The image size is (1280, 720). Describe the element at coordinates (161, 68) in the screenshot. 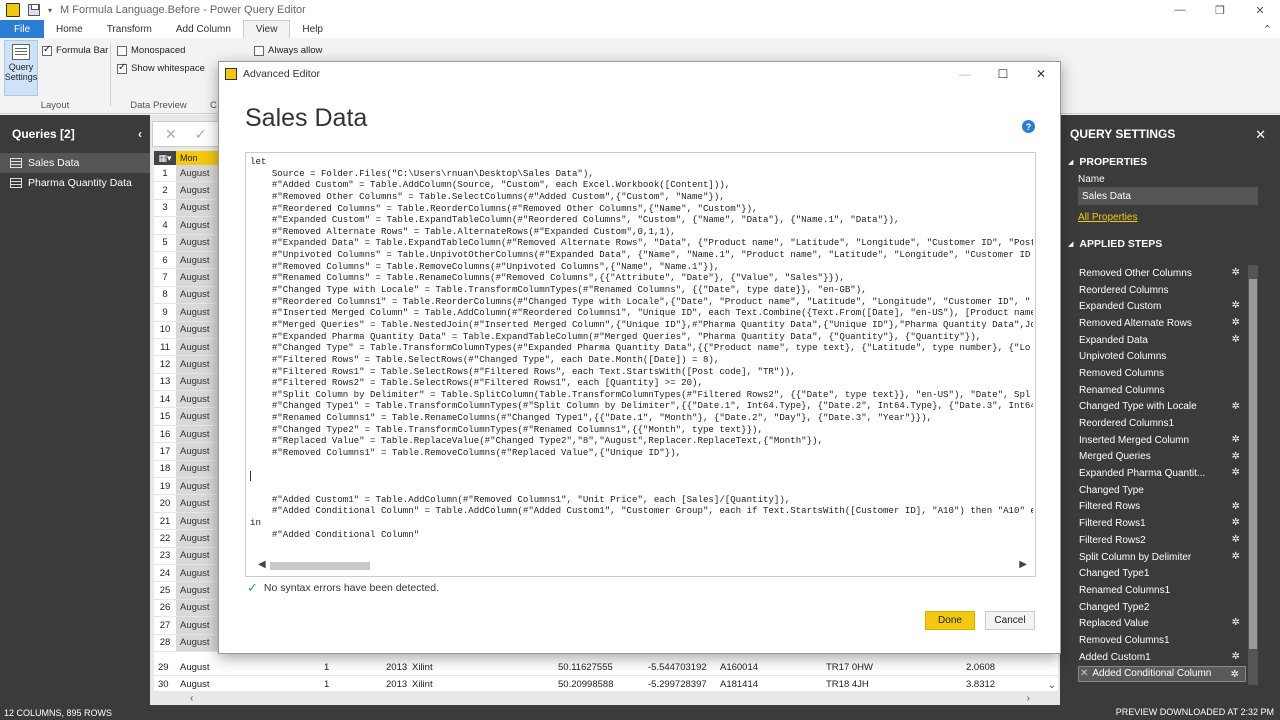

I see `show-whitespace-checkbox: Show whitespace` at that location.